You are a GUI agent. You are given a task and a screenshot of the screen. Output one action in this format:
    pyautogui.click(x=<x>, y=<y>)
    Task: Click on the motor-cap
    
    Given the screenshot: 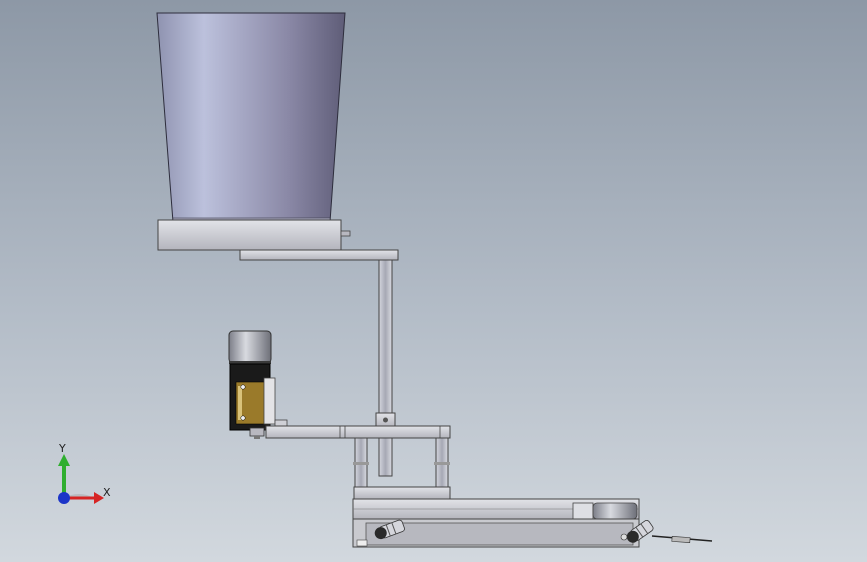 What is the action you would take?
    pyautogui.click(x=250, y=347)
    